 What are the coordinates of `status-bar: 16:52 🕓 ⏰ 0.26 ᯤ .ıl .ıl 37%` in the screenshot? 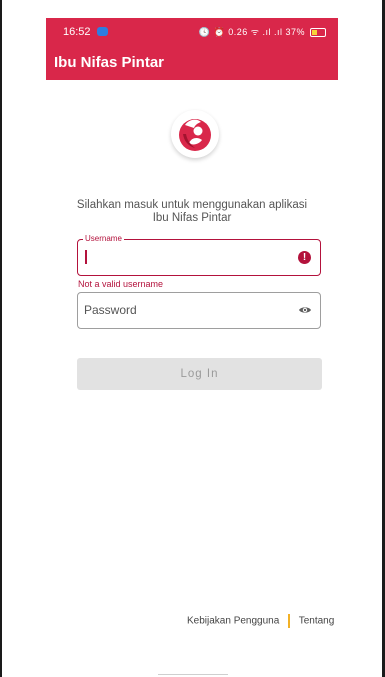 It's located at (192, 32).